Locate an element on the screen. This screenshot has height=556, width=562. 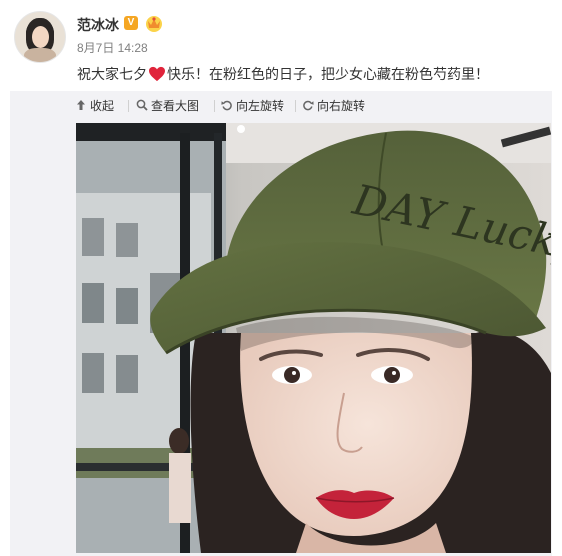
post-text: 祝大家七夕 快乐！在粉红色的日子，把少女心藏在粉色芍药里！ is located at coordinates (283, 74).